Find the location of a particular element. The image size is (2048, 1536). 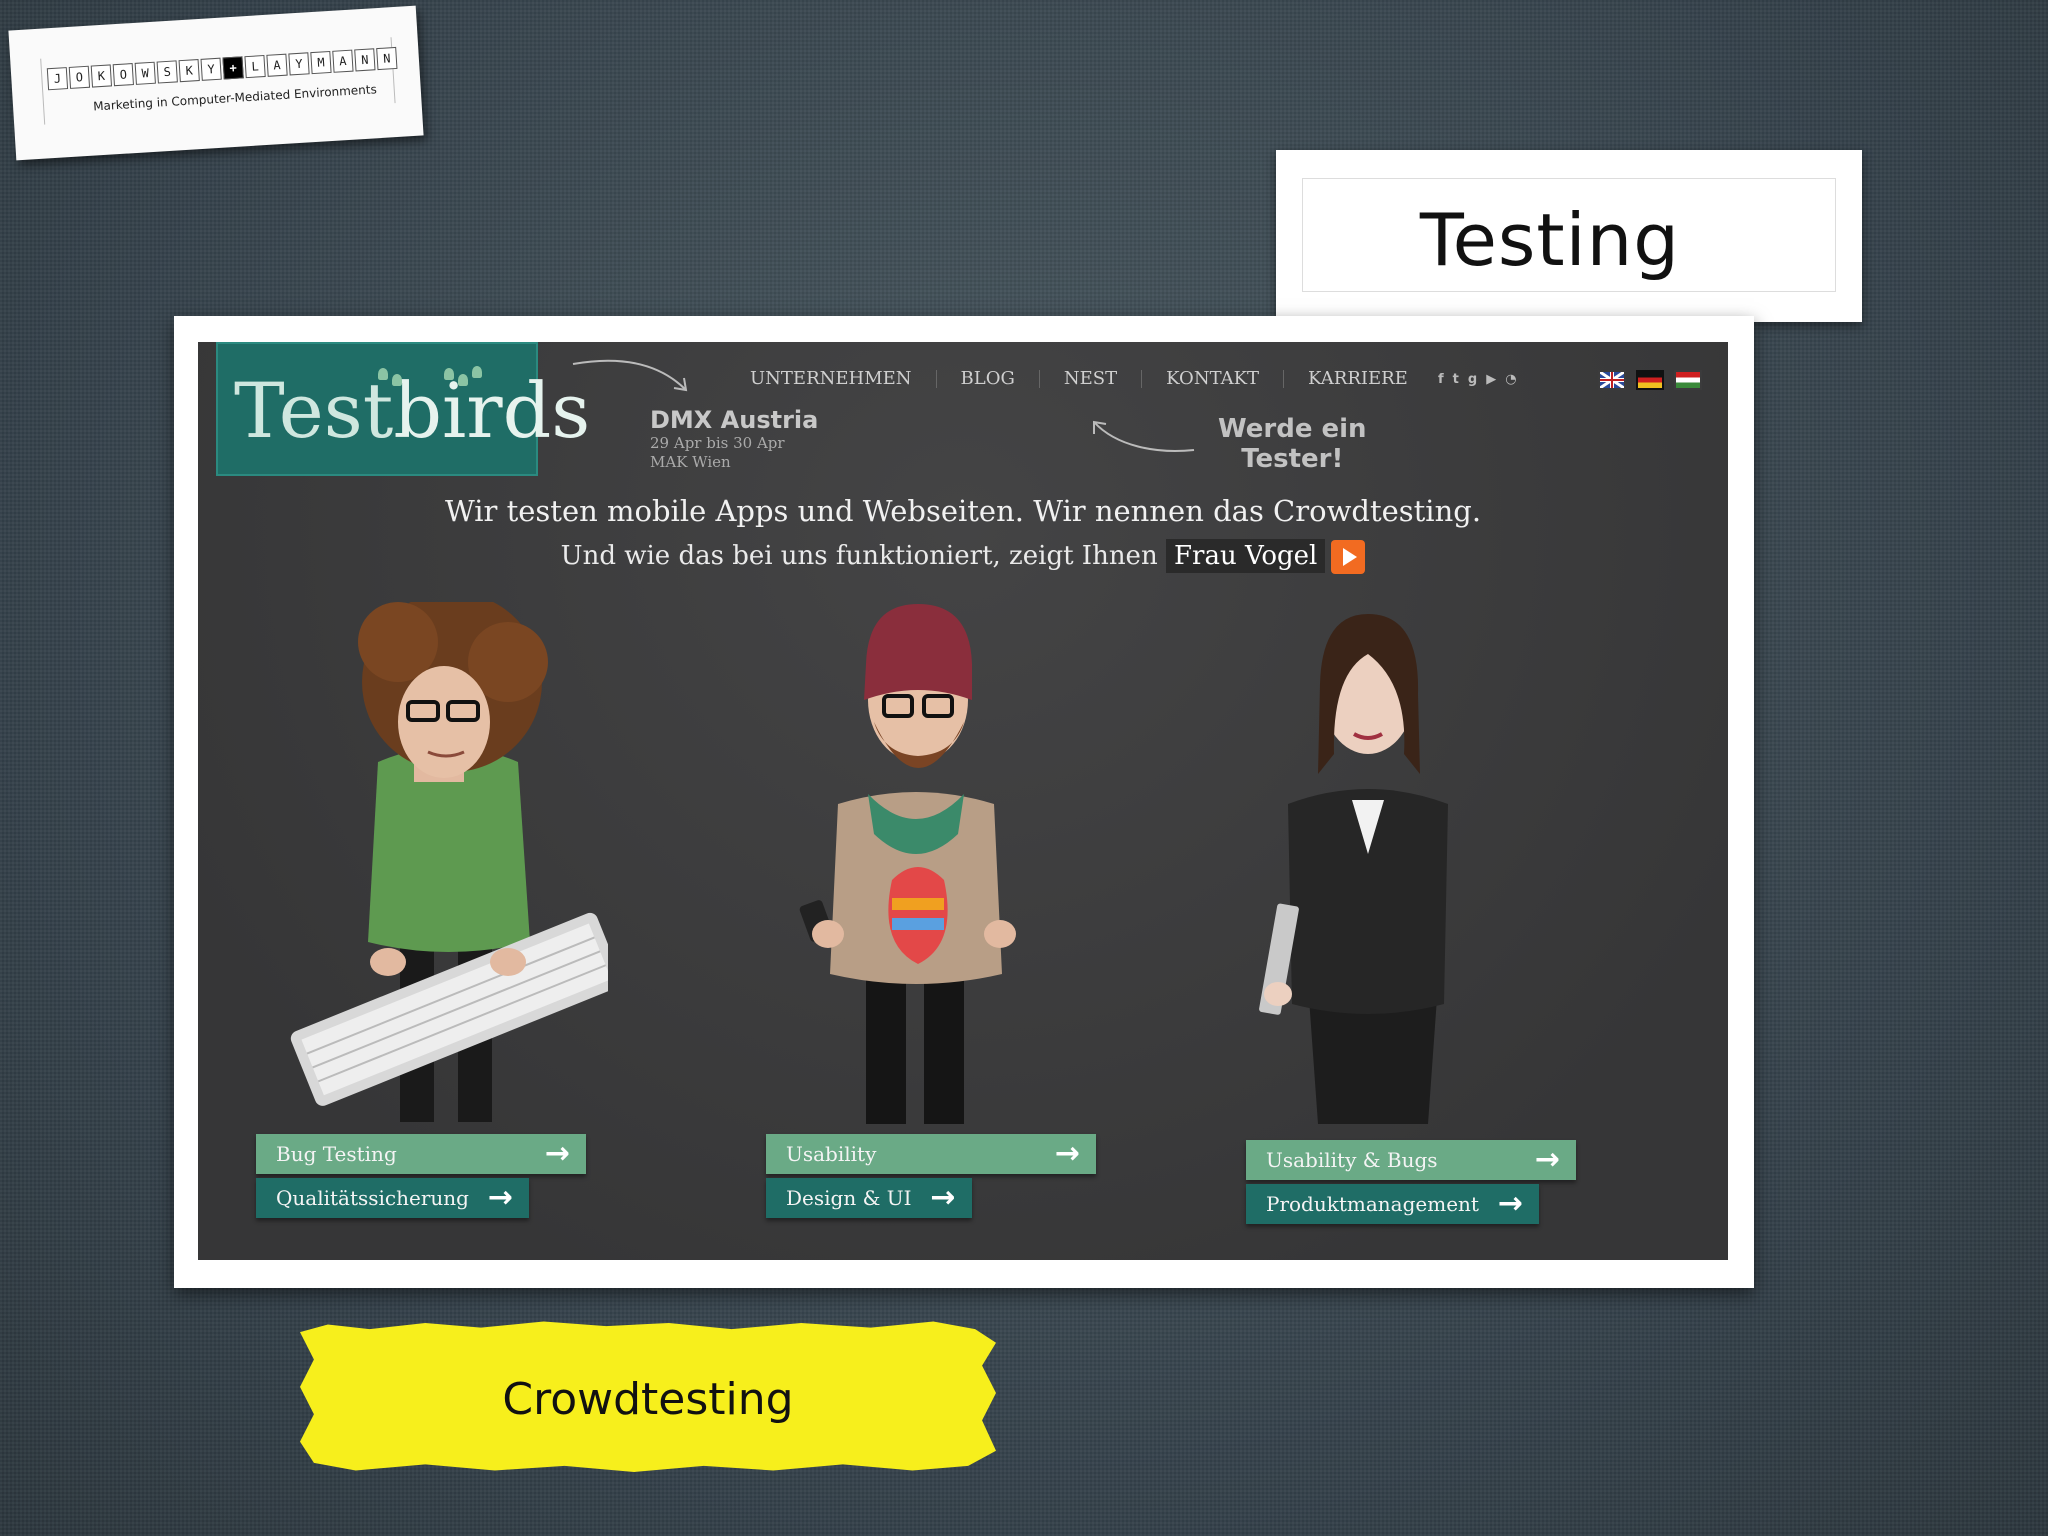

youtube-icon: ▶ is located at coordinates (1491, 379).